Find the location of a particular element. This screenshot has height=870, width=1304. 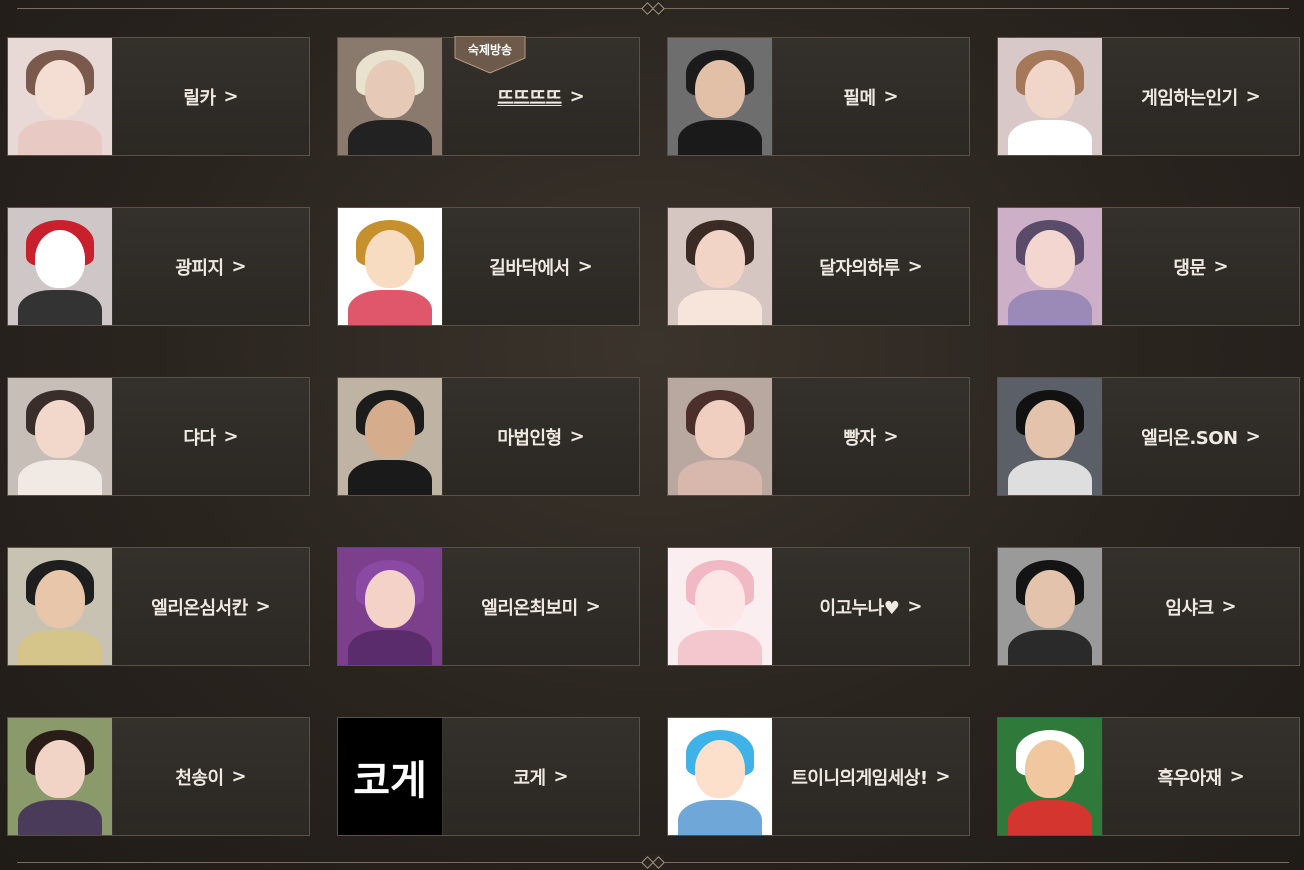

streamer-name: 빵자 is located at coordinates (859, 438).